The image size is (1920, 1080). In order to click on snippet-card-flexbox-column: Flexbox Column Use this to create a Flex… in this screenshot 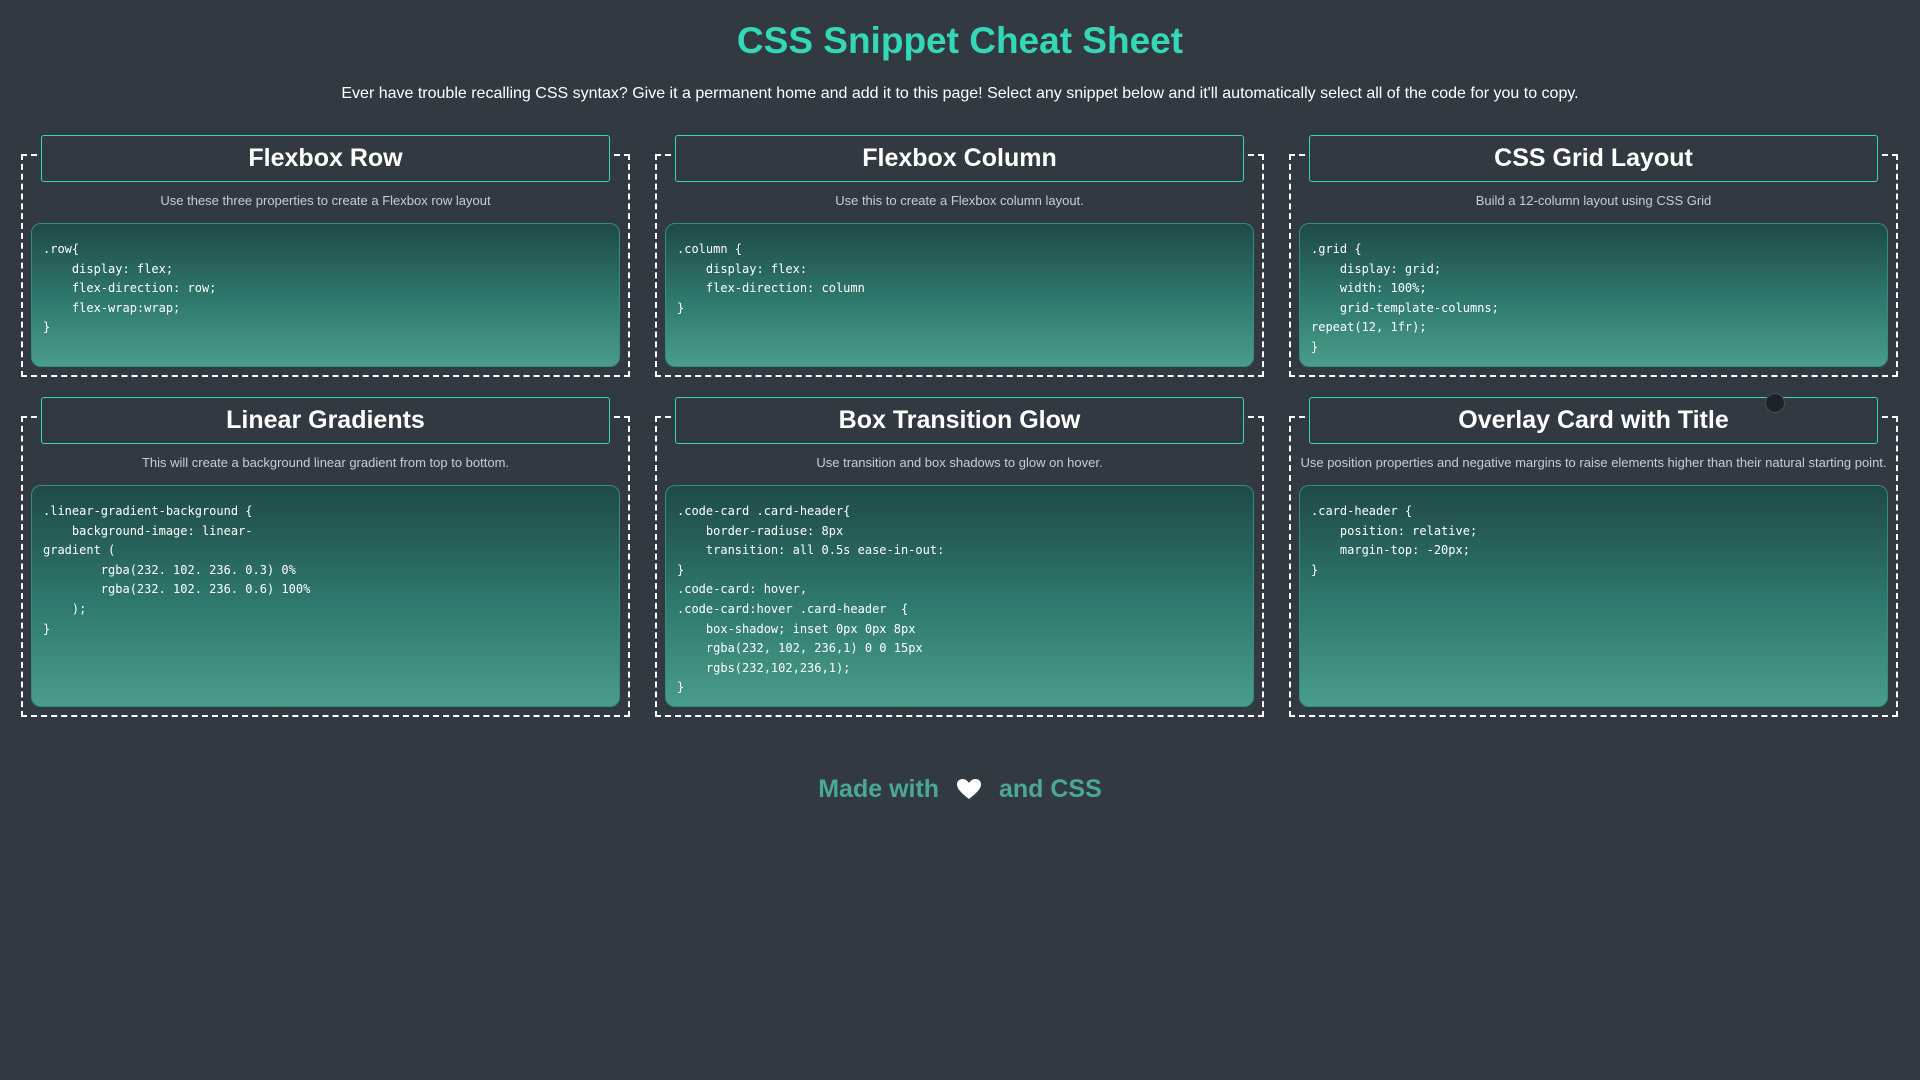, I will do `click(959, 256)`.